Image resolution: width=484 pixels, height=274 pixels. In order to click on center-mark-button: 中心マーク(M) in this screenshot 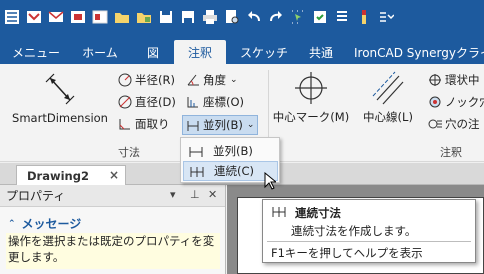, I will do `click(311, 97)`.